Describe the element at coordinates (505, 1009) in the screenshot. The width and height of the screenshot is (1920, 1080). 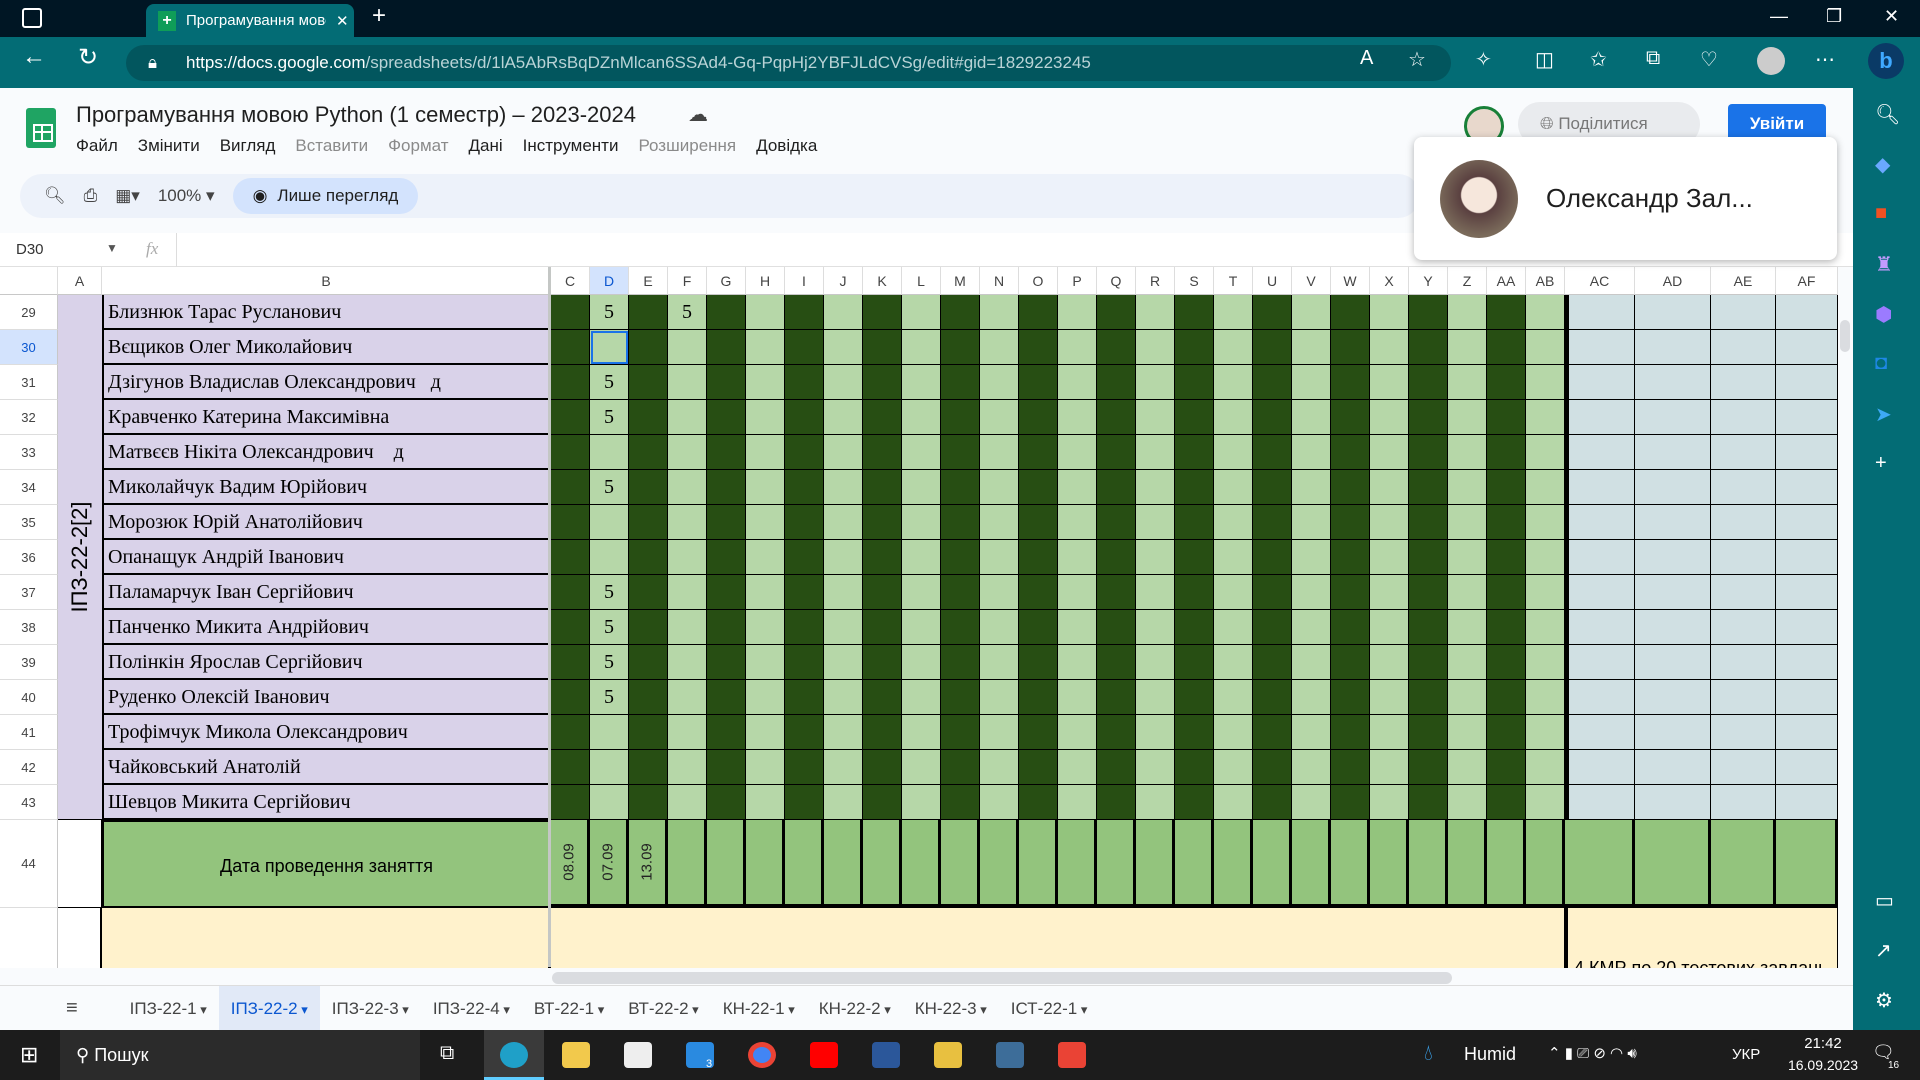
I see `tab-dropdown-icon: ▾` at that location.